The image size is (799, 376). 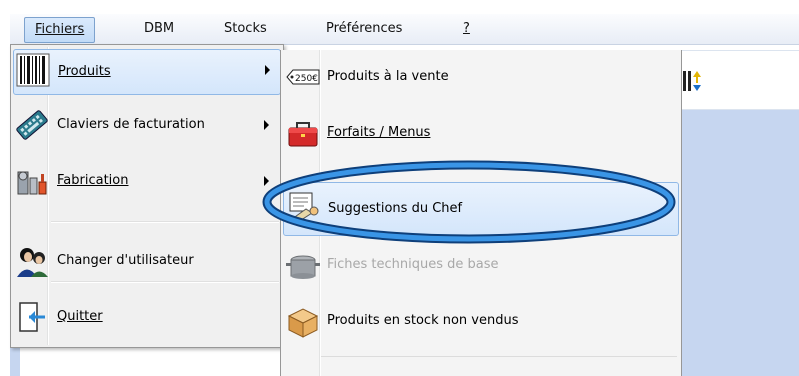 I want to click on workspace-area-left, so click(x=15, y=361).